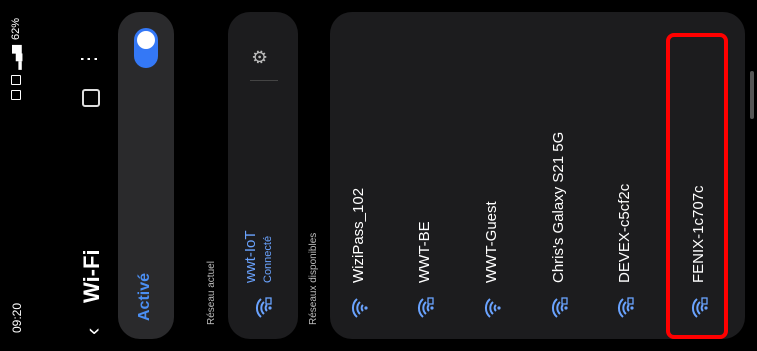  Describe the element at coordinates (91, 98) in the screenshot. I see `qr-code-icon` at that location.